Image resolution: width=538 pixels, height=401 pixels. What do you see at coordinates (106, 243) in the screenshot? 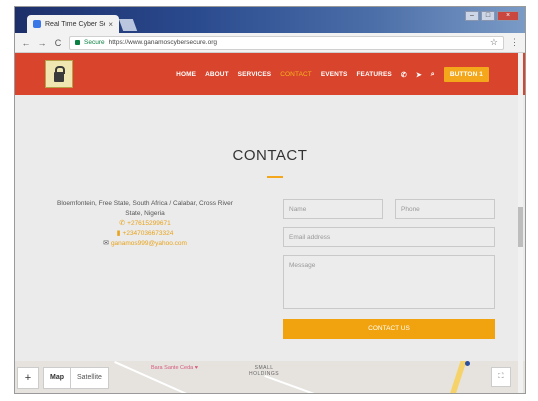
I see `envelope-icon: ✉` at bounding box center [106, 243].